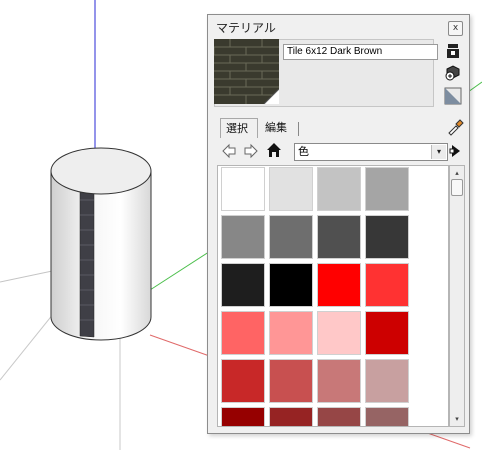 Image resolution: width=482 pixels, height=454 pixels. Describe the element at coordinates (371, 152) in the screenshot. I see `collection-dropdown: 色 ▾` at that location.